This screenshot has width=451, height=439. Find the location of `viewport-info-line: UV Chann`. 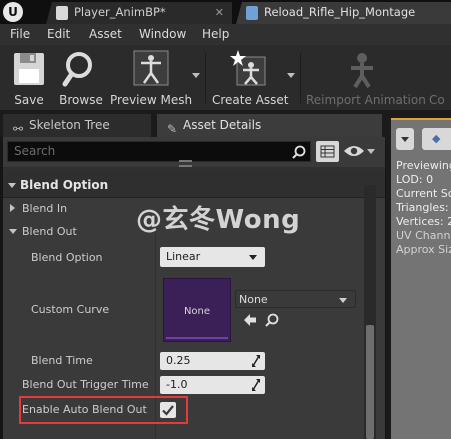

viewport-info-line: UV Chann is located at coordinates (423, 235).